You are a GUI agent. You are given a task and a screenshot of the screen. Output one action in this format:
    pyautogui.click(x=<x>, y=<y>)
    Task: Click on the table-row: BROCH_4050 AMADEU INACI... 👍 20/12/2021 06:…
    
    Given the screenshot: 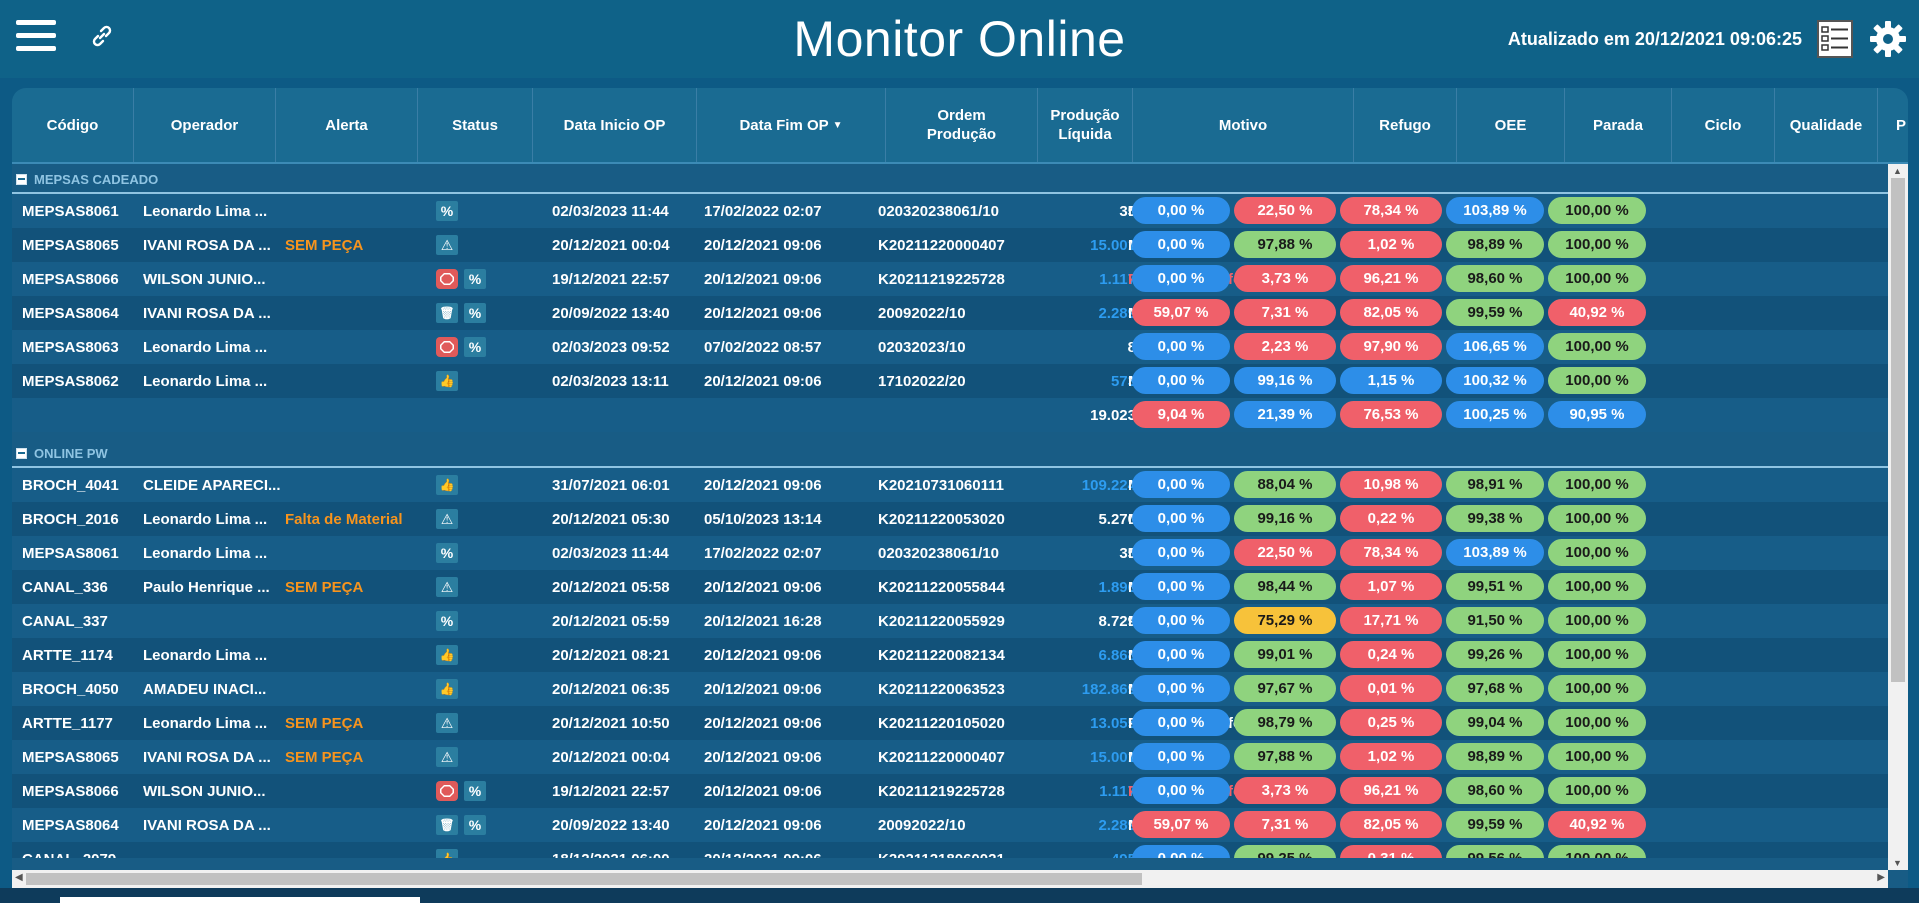 What is the action you would take?
    pyautogui.click(x=950, y=689)
    